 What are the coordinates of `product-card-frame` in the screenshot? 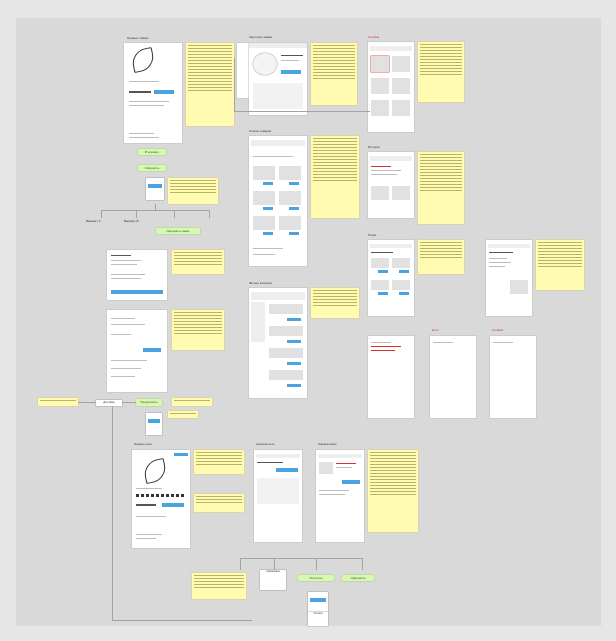 It's located at (278, 79).